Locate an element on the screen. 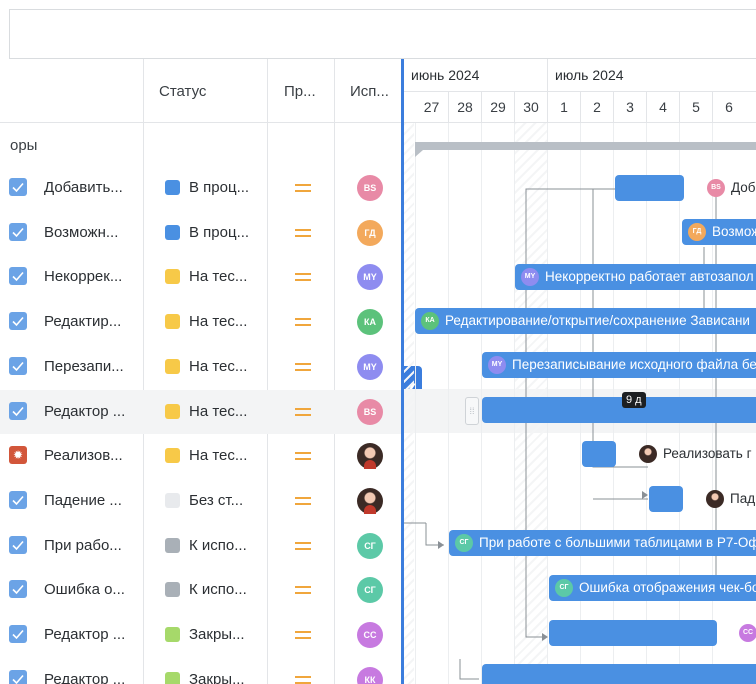 The height and width of the screenshot is (684, 756). table-row: Ошибка о... К испо... СГ is located at coordinates (200, 590).